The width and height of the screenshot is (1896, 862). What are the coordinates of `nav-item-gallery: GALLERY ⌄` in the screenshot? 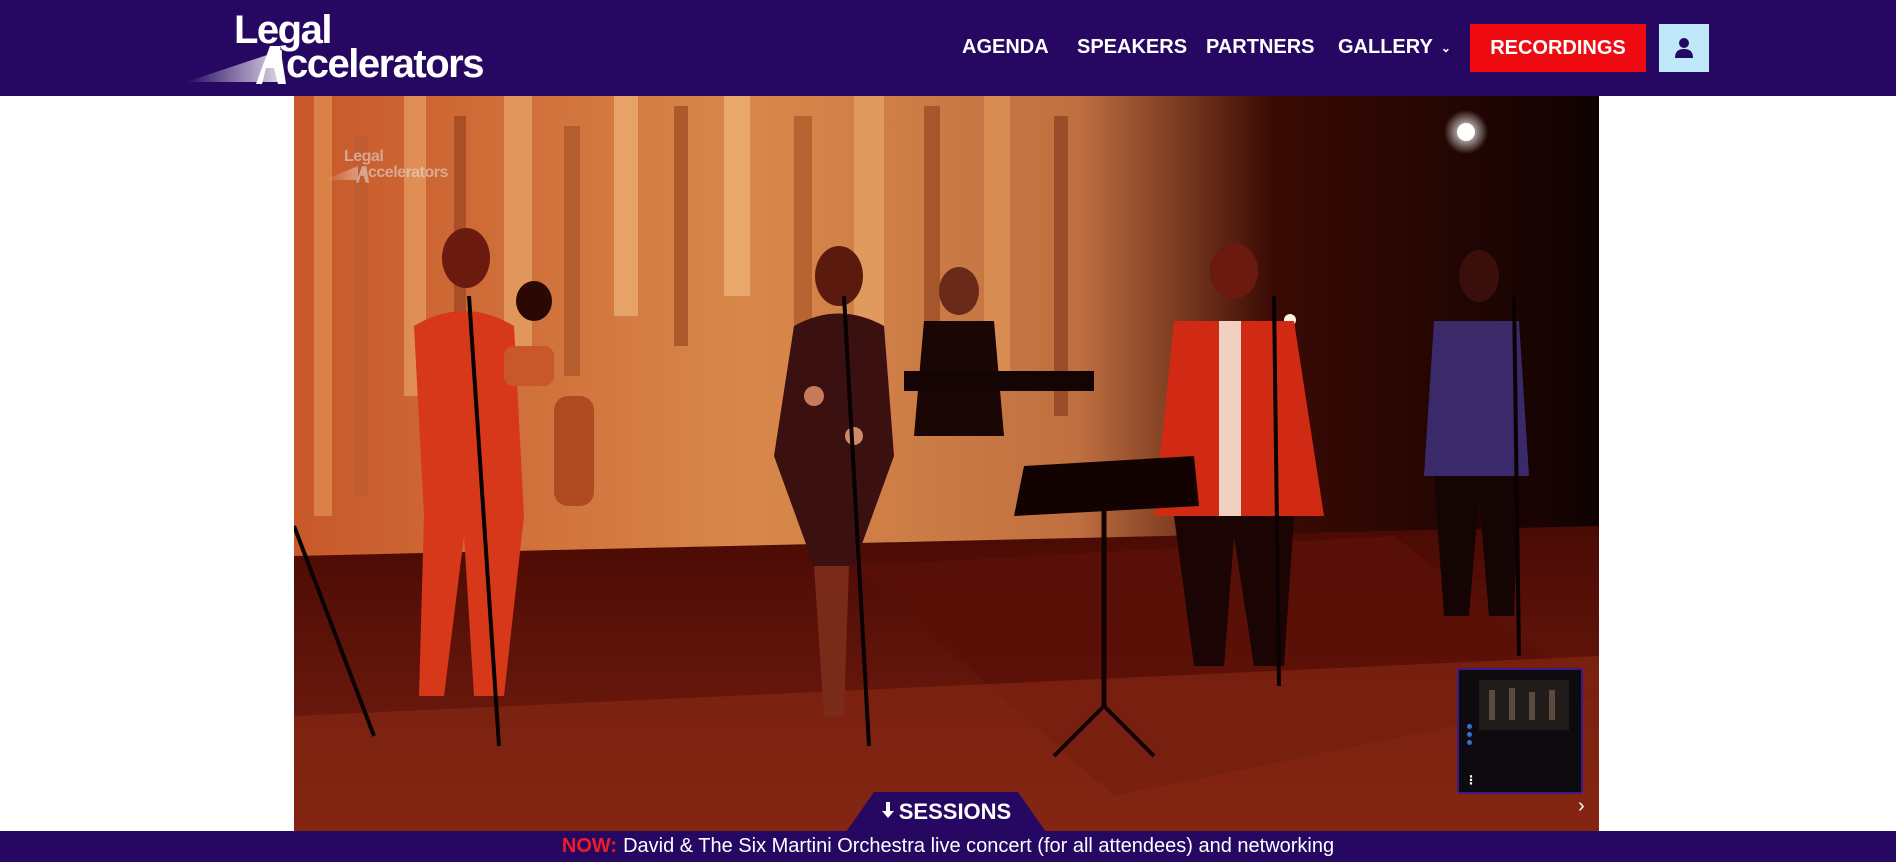 It's located at (1394, 47).